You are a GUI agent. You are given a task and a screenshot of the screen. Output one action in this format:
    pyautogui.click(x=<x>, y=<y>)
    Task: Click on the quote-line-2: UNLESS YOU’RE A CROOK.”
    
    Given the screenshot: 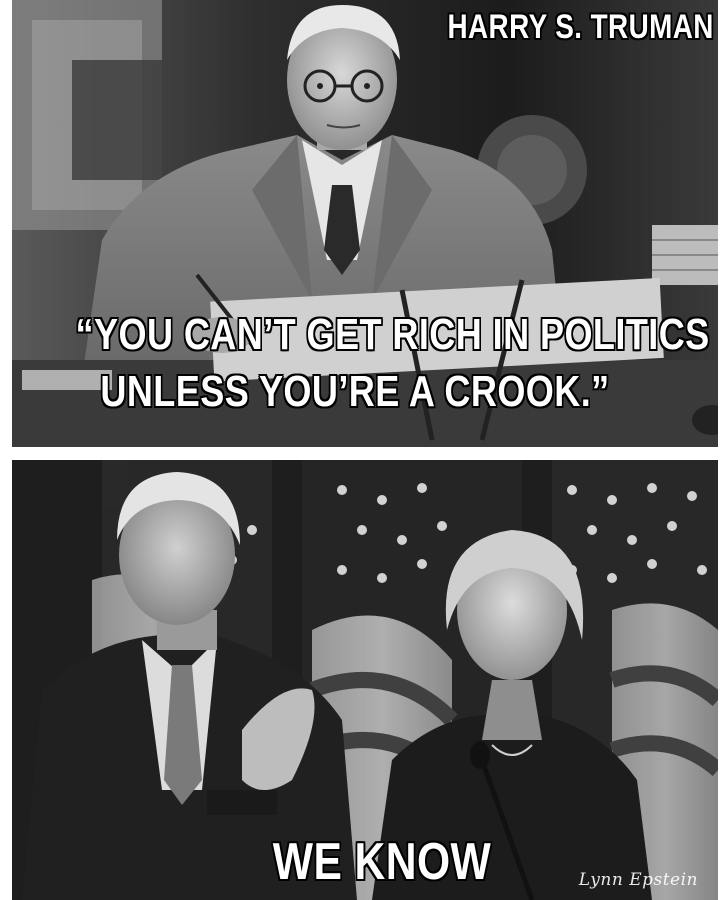 What is the action you would take?
    pyautogui.click(x=355, y=391)
    